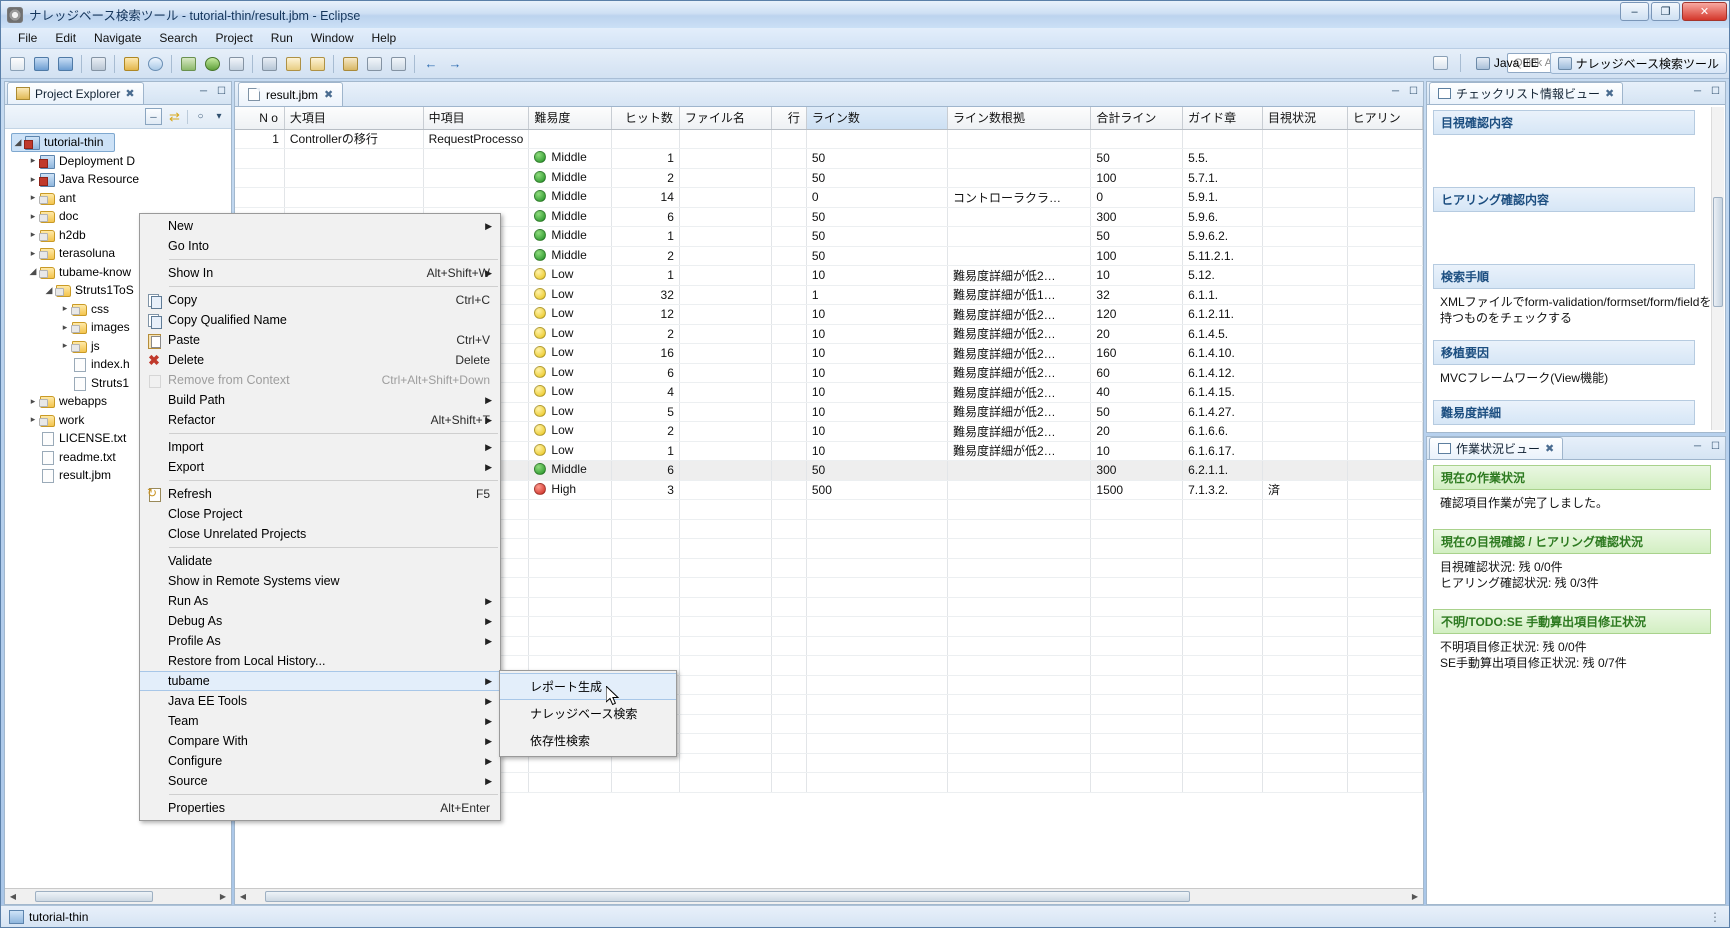 The image size is (1730, 928). Describe the element at coordinates (153, 116) in the screenshot. I see `collapse-all-icon: ─` at that location.